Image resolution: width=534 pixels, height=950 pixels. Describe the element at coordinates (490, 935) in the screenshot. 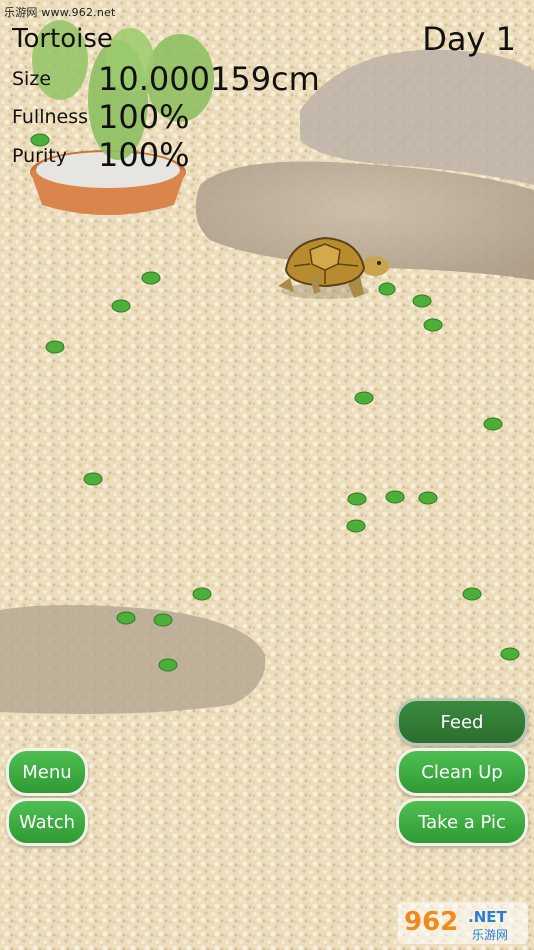

I see `logo-cn-text: 乐游网` at that location.